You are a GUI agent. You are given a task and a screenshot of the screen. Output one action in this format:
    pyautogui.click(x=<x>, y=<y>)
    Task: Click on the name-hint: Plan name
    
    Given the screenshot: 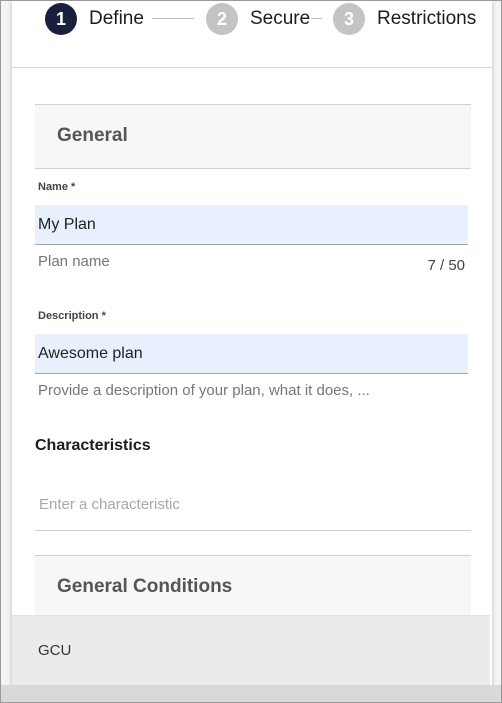 What is the action you would take?
    pyautogui.click(x=74, y=261)
    